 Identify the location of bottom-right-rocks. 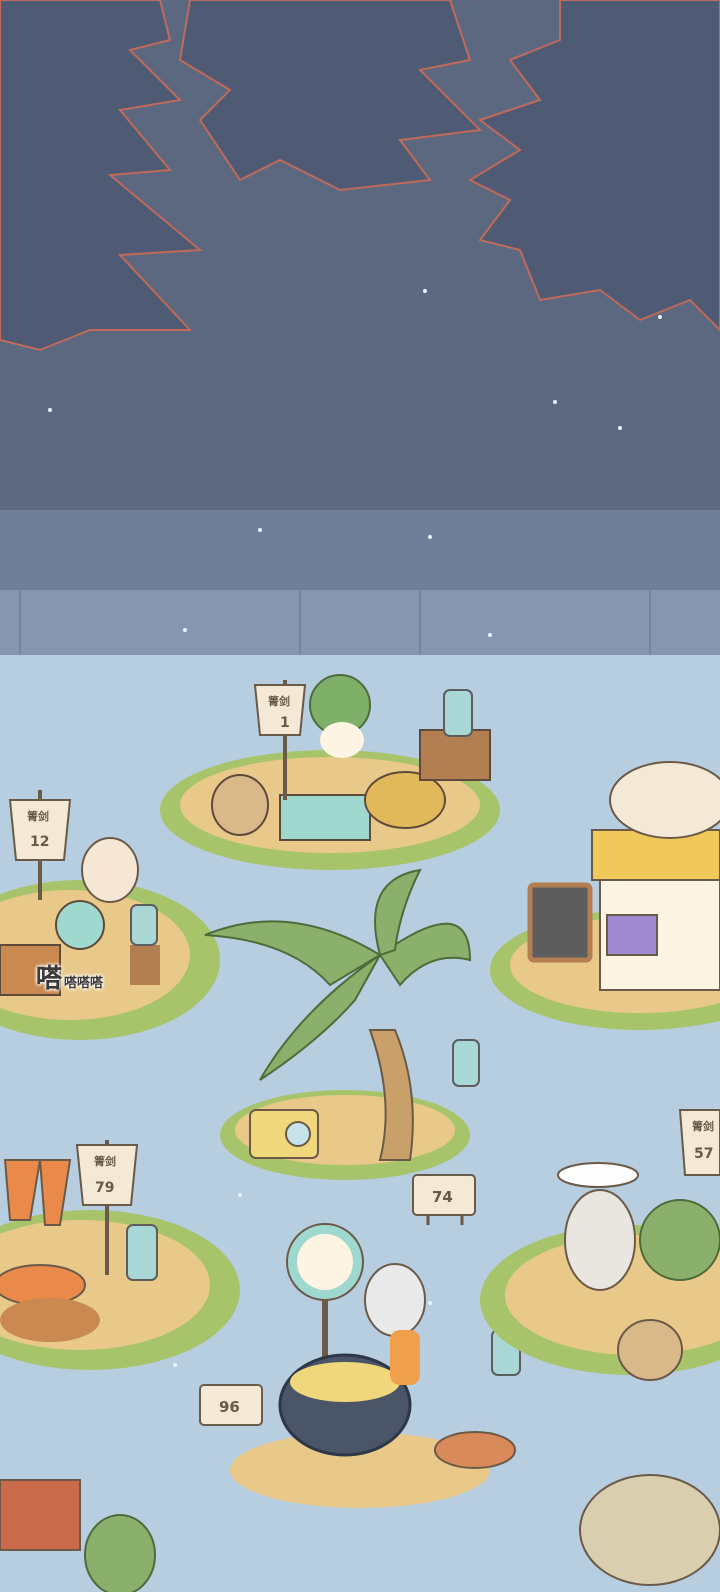
(649, 1530).